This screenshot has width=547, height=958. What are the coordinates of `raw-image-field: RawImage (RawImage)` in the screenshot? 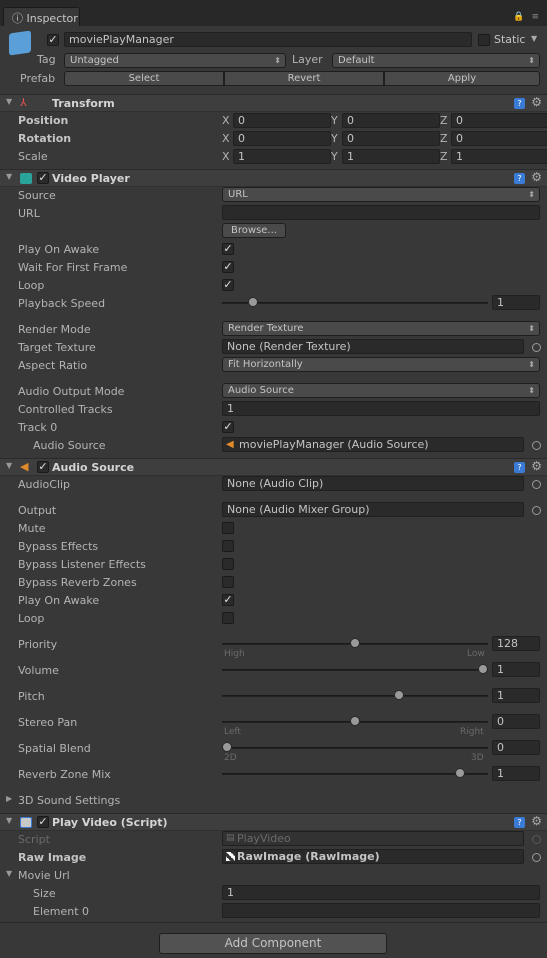 It's located at (373, 856).